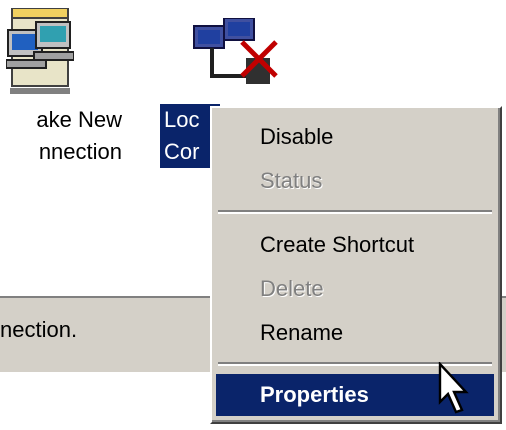 The image size is (506, 430). Describe the element at coordinates (39, 329) in the screenshot. I see `status-text: nection.` at that location.